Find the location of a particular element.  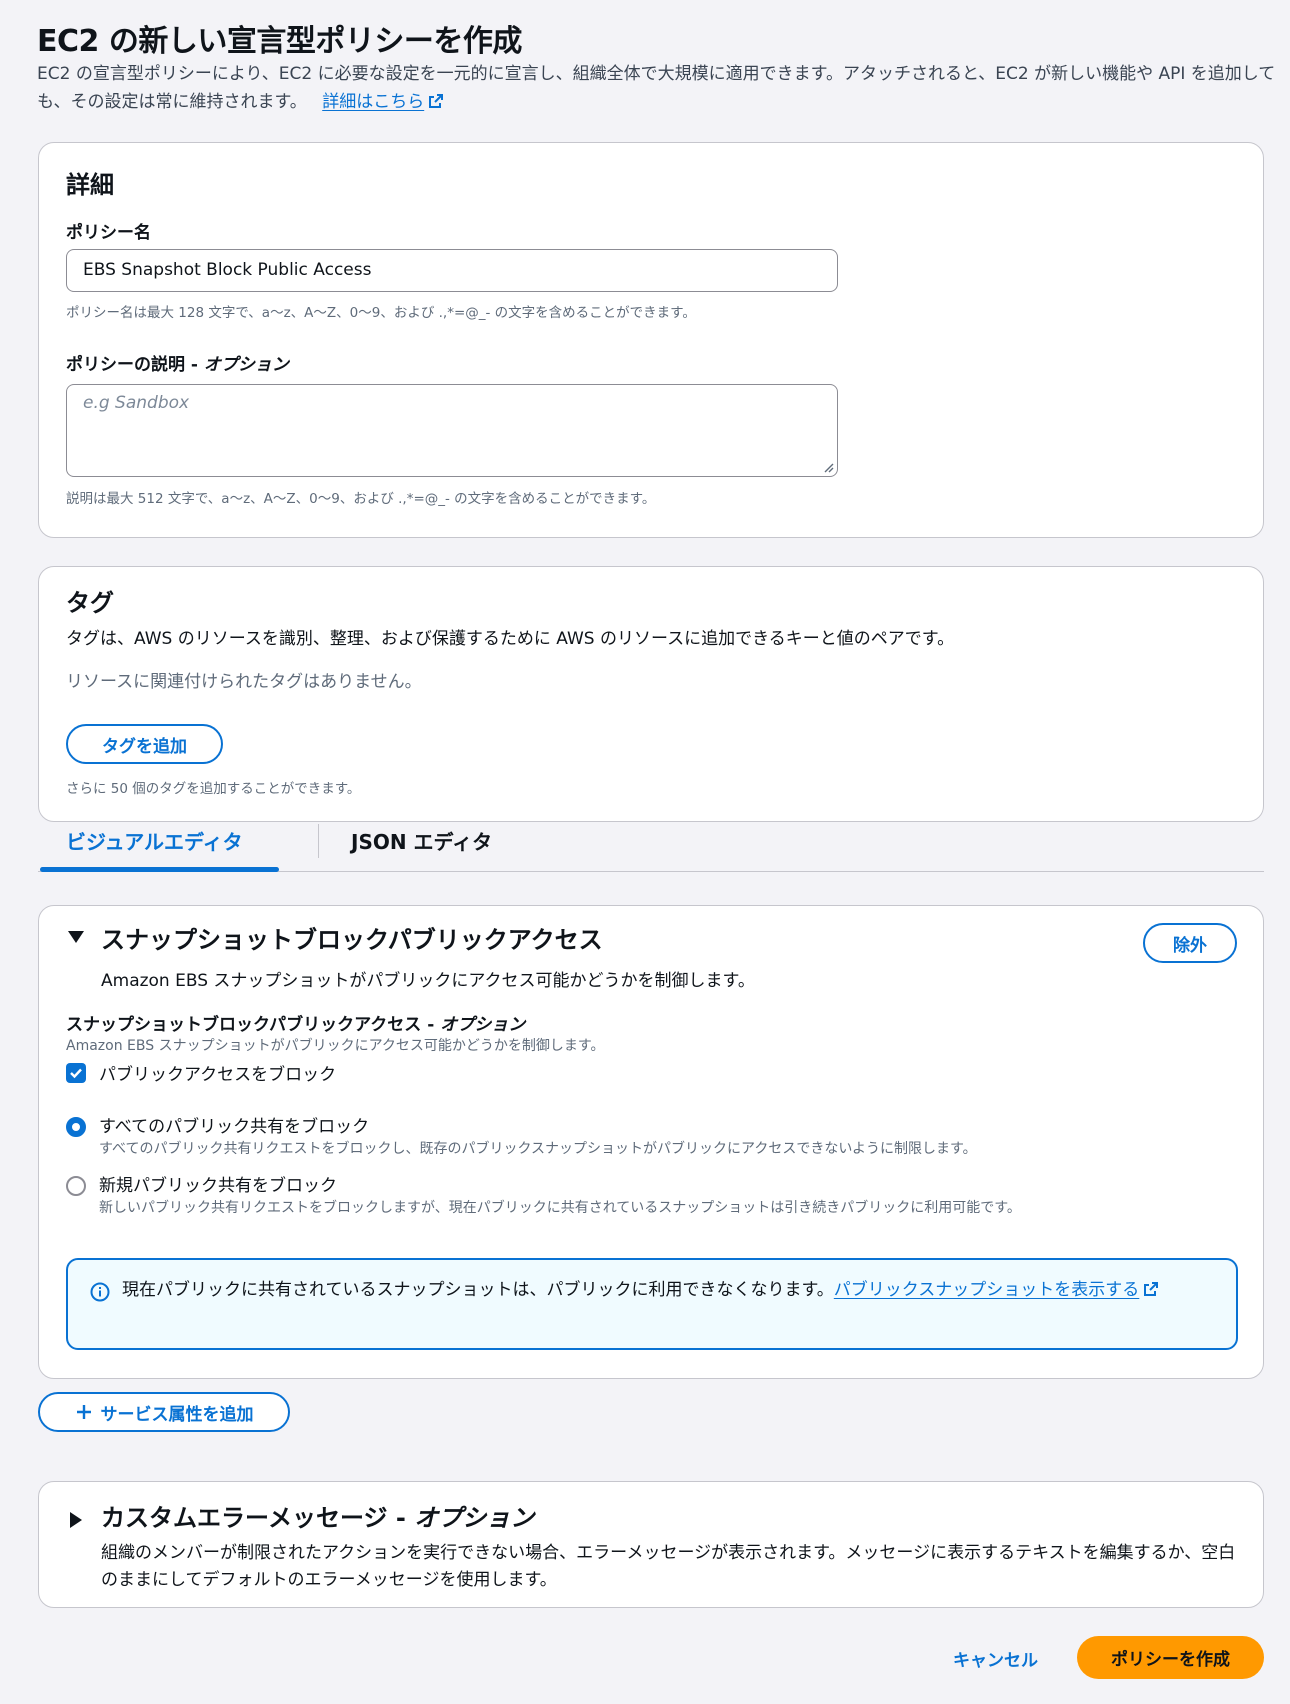

editor-tabs: ビジュアルエディタ JSON エディタ is located at coordinates (651, 842).